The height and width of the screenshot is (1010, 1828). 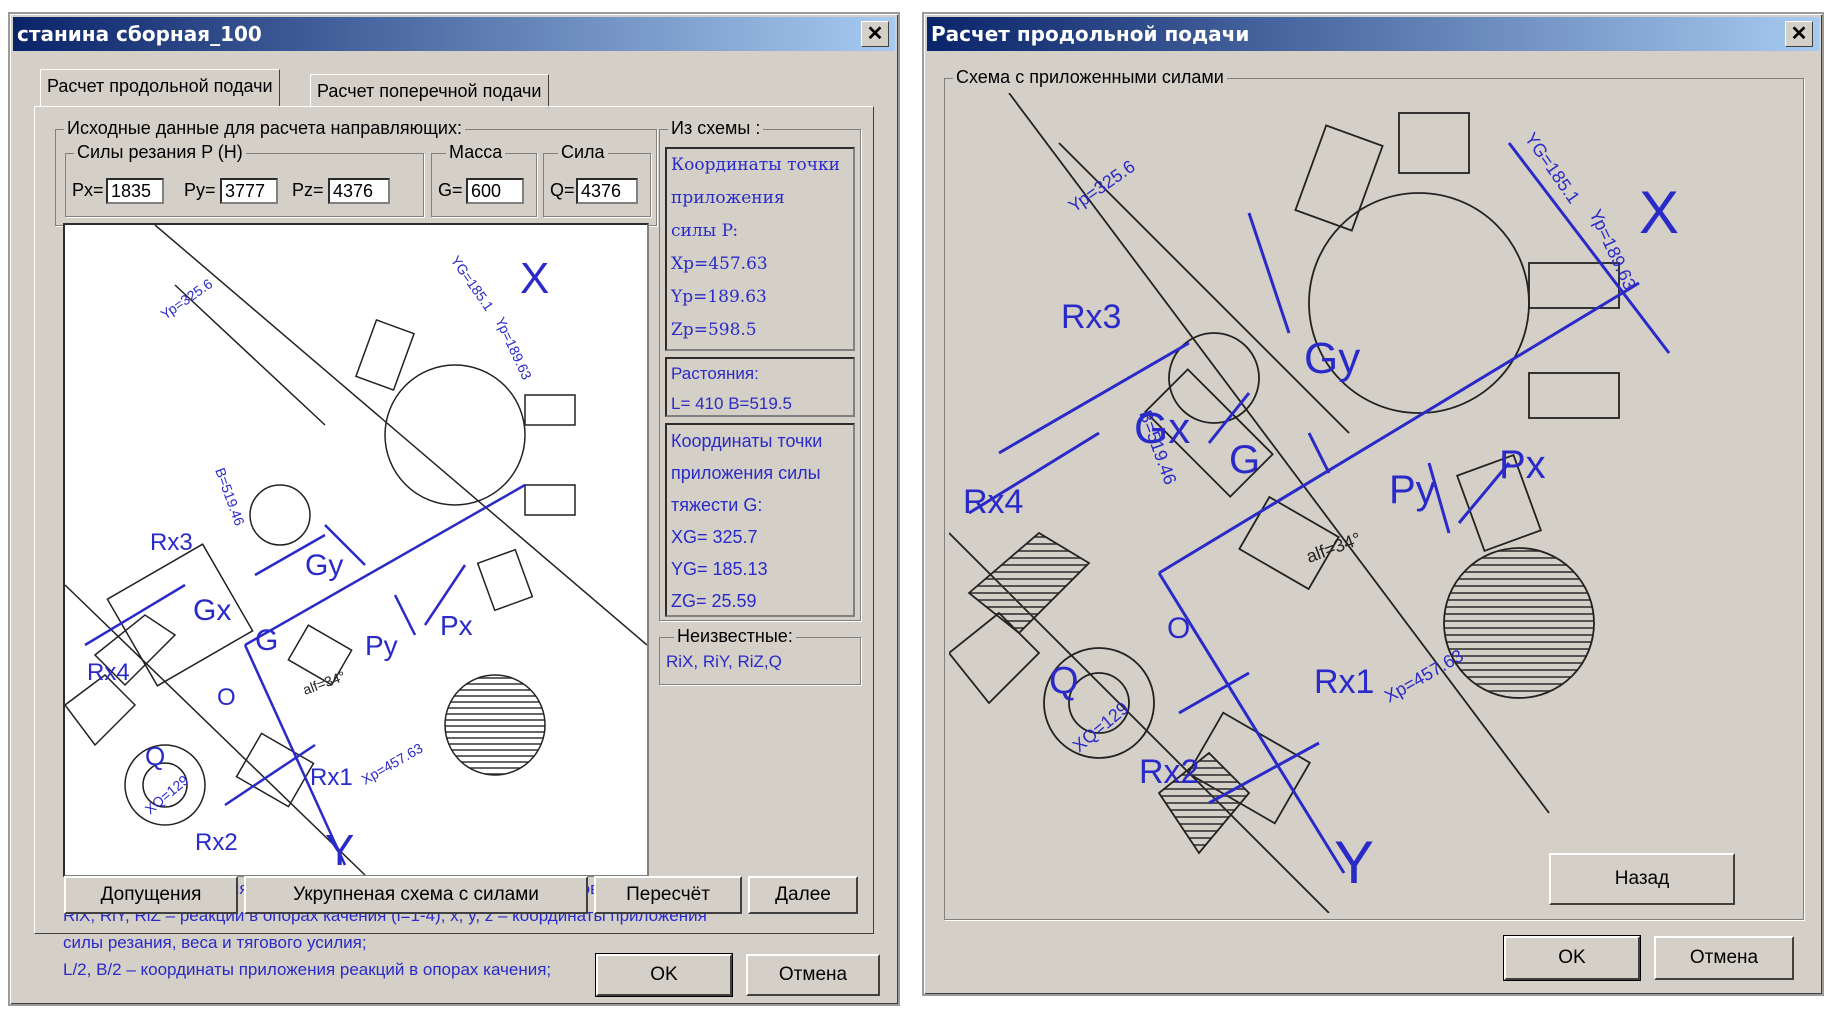 What do you see at coordinates (151, 895) in the screenshot?
I see `assumptions-button: Допущения` at bounding box center [151, 895].